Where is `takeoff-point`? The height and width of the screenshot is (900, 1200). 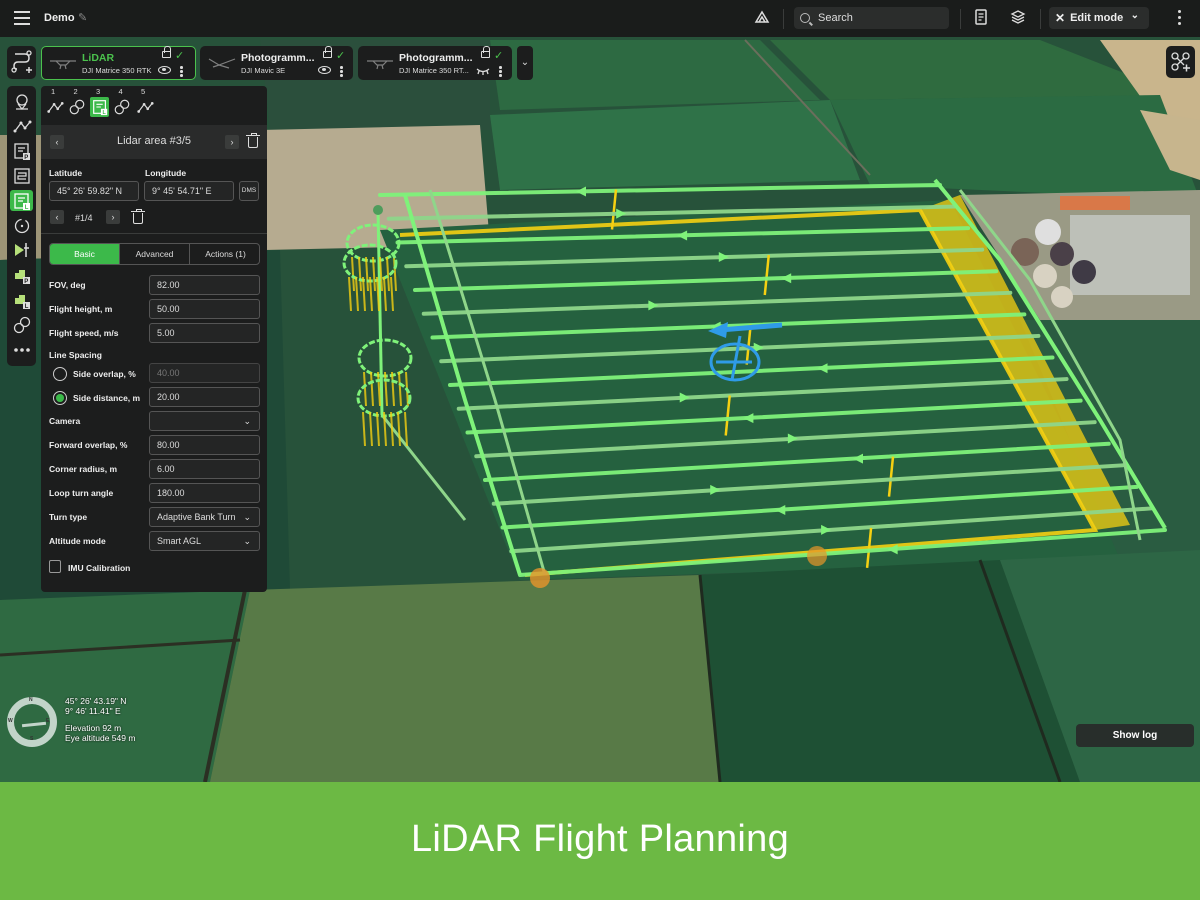
takeoff-point is located at coordinates (378, 210).